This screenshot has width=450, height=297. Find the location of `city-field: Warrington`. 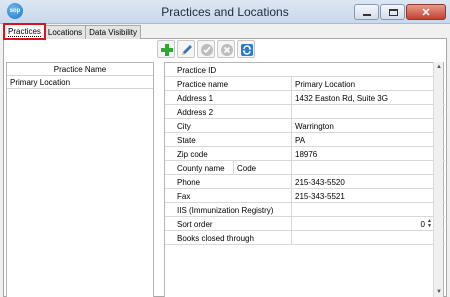

city-field: Warrington is located at coordinates (314, 126).